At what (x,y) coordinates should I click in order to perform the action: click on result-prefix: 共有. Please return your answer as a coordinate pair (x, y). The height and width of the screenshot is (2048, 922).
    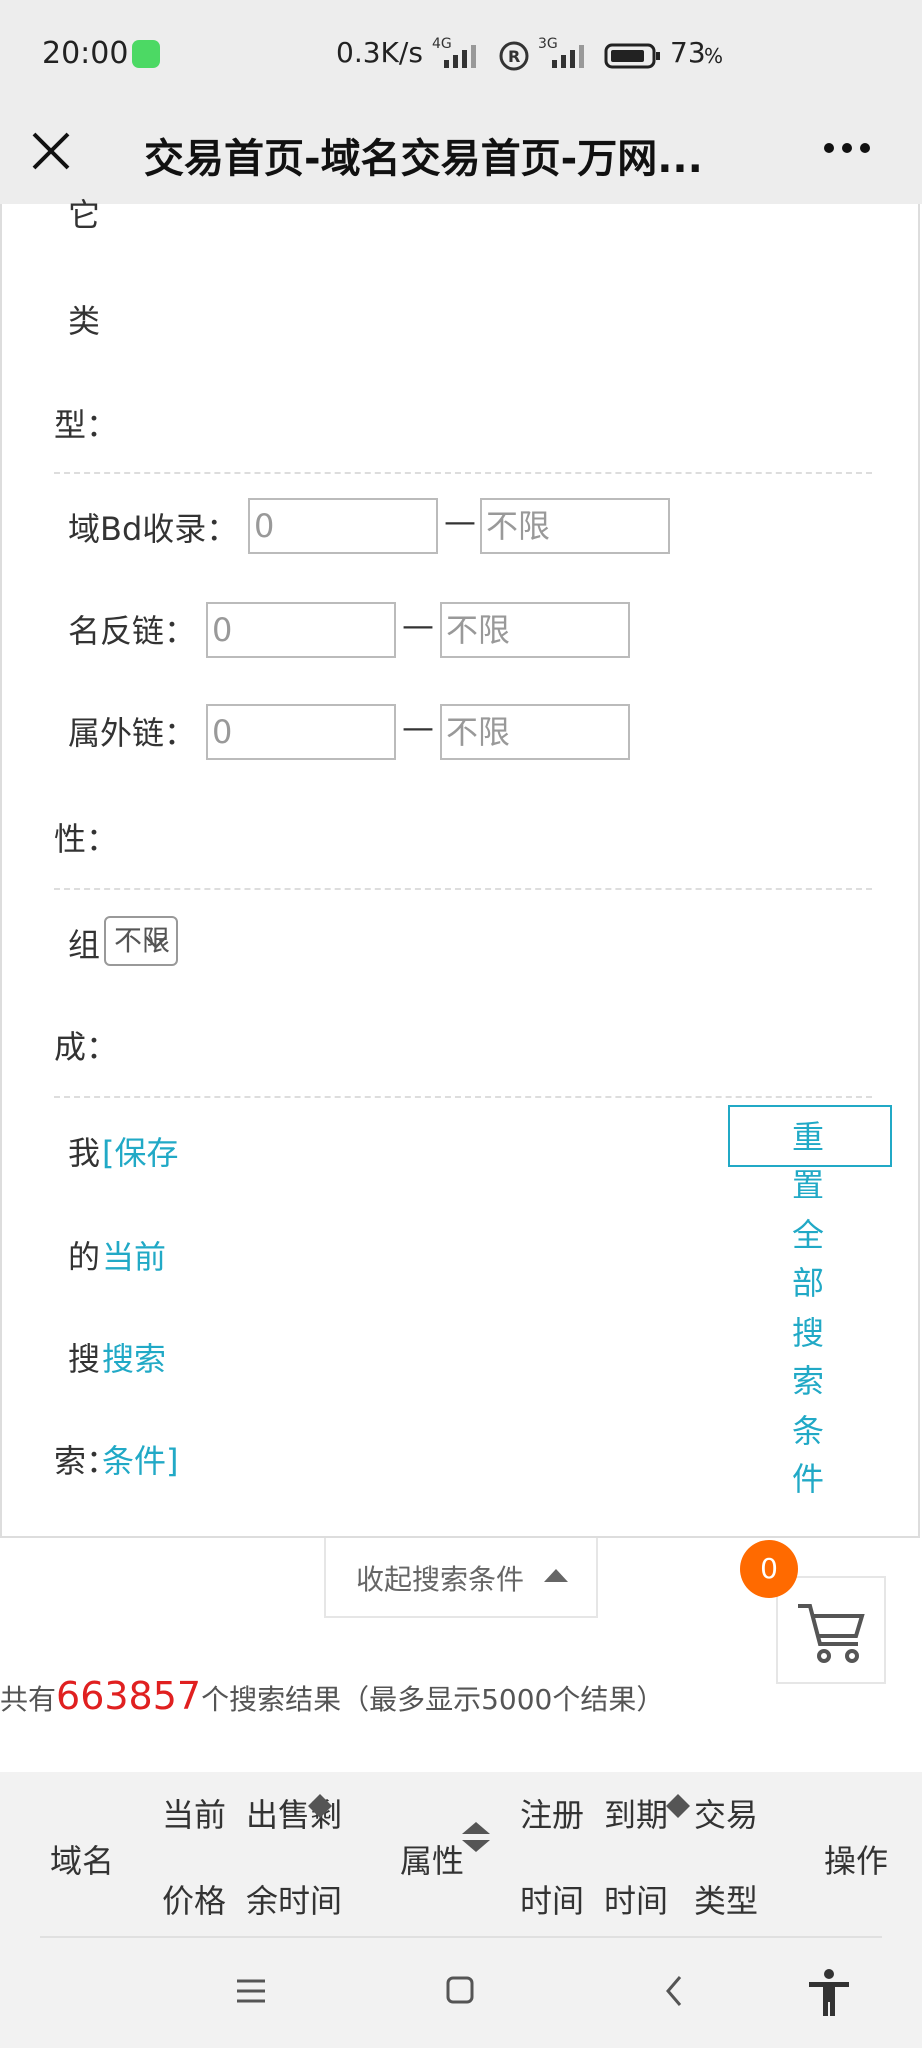
    Looking at the image, I should click on (28, 1699).